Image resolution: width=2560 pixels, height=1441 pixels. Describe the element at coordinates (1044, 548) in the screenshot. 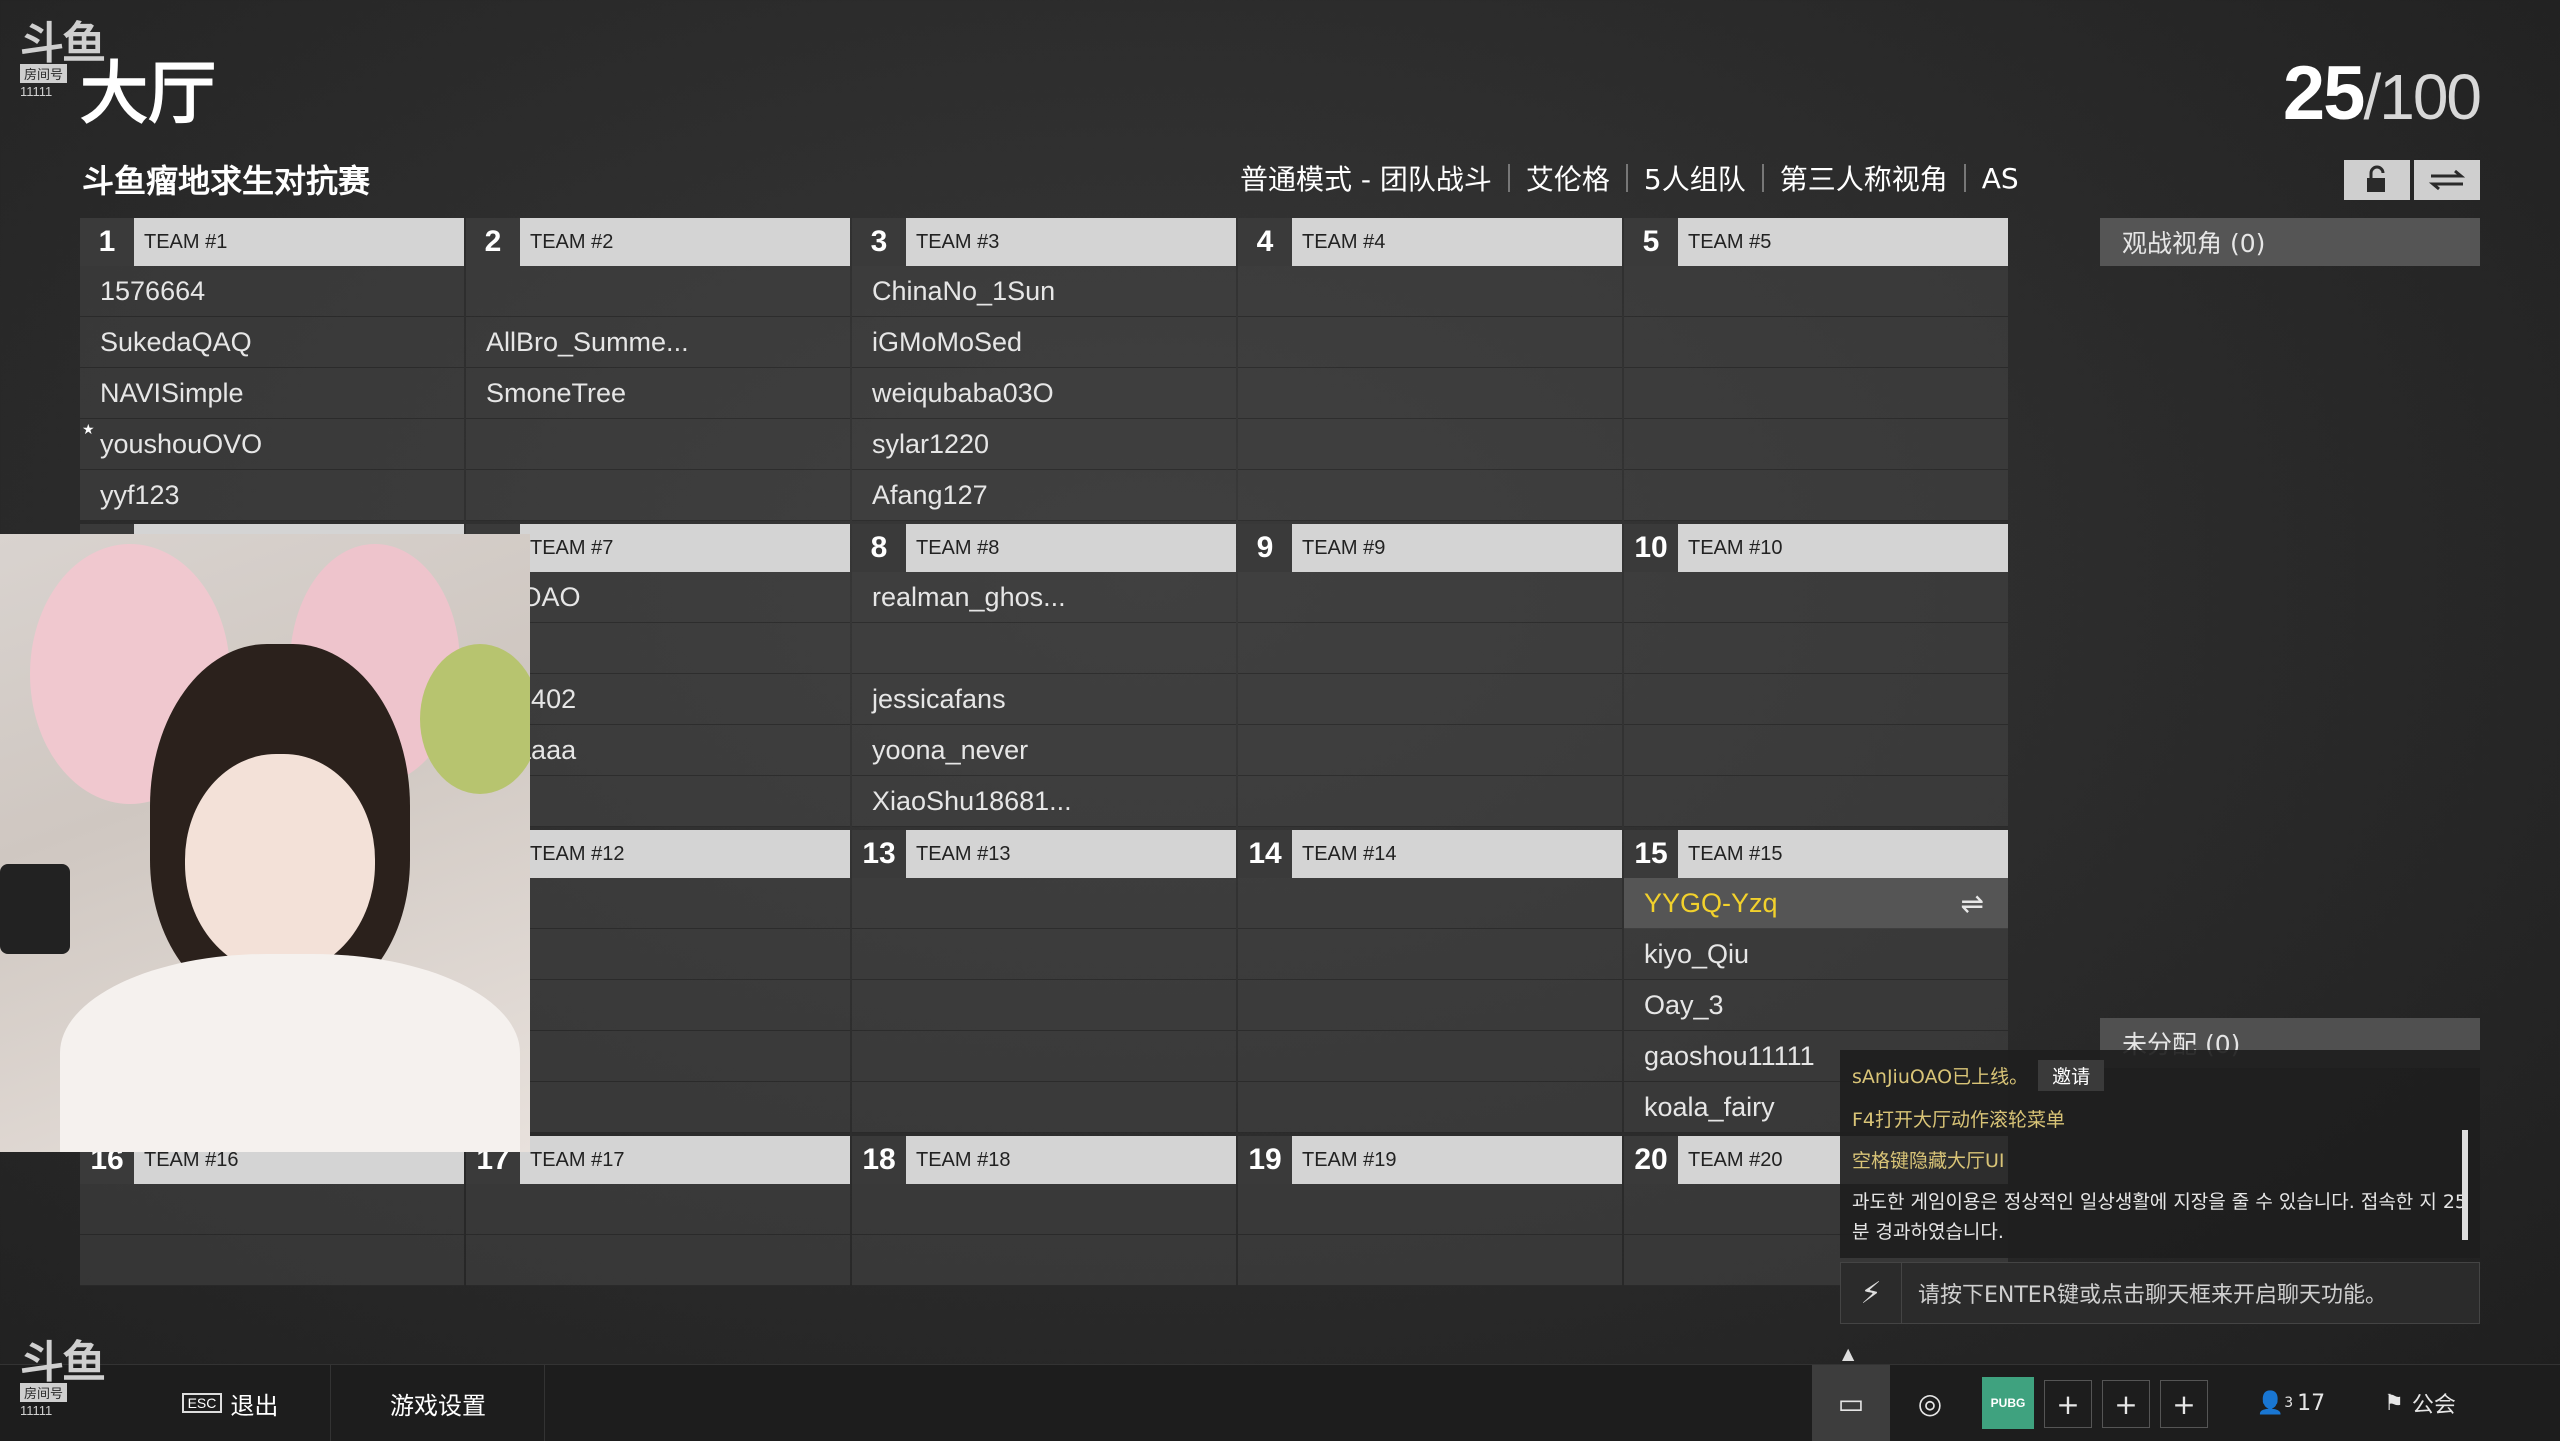

I see `team-header: 8 TEAM #8` at that location.